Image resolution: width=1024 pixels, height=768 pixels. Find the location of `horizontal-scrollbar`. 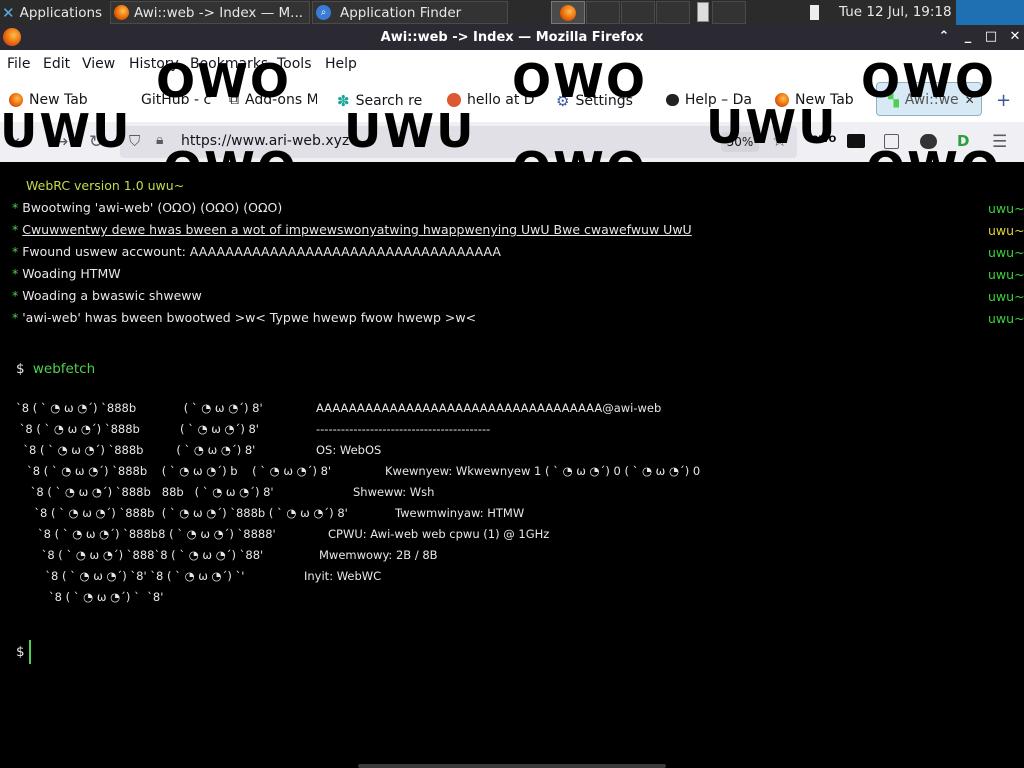

horizontal-scrollbar is located at coordinates (512, 766).